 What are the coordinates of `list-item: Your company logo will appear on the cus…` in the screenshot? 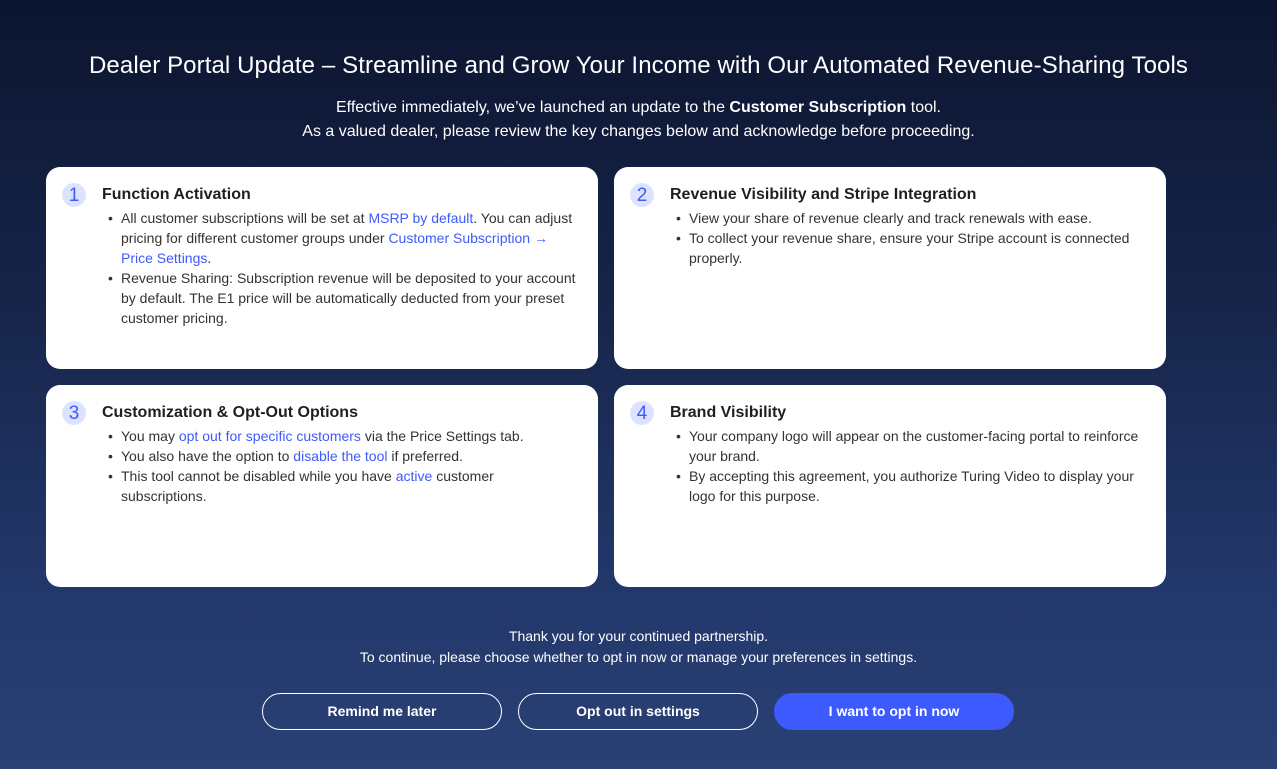 It's located at (911, 446).